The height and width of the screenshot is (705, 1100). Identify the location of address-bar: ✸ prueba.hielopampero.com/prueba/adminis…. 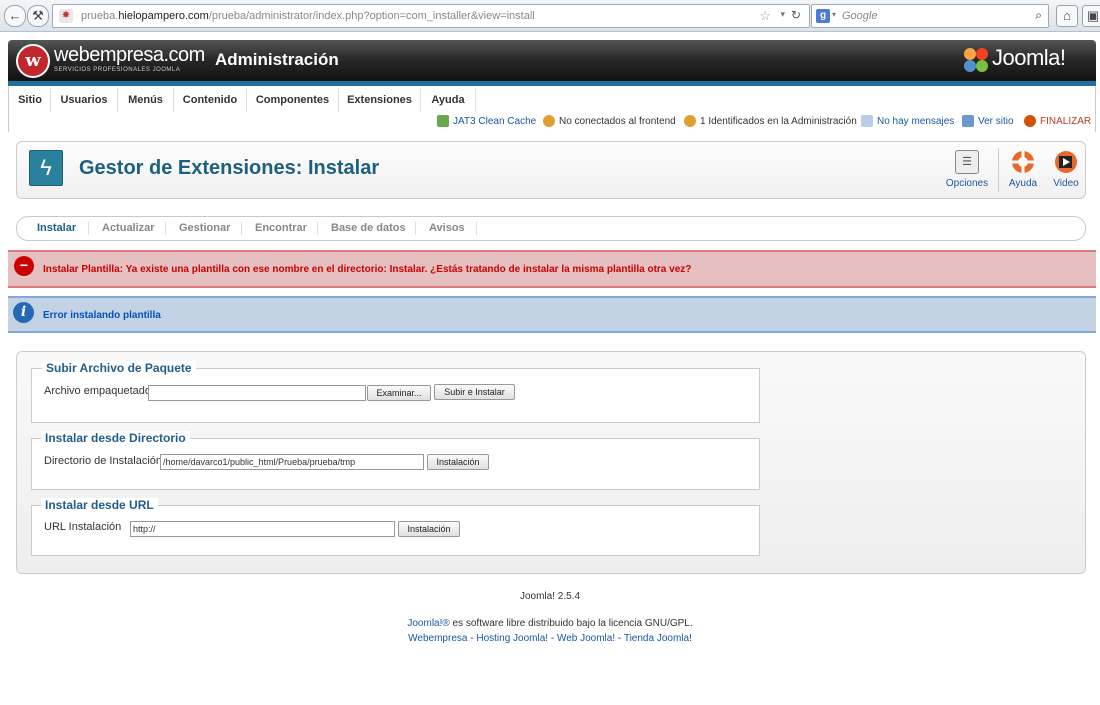
(431, 16).